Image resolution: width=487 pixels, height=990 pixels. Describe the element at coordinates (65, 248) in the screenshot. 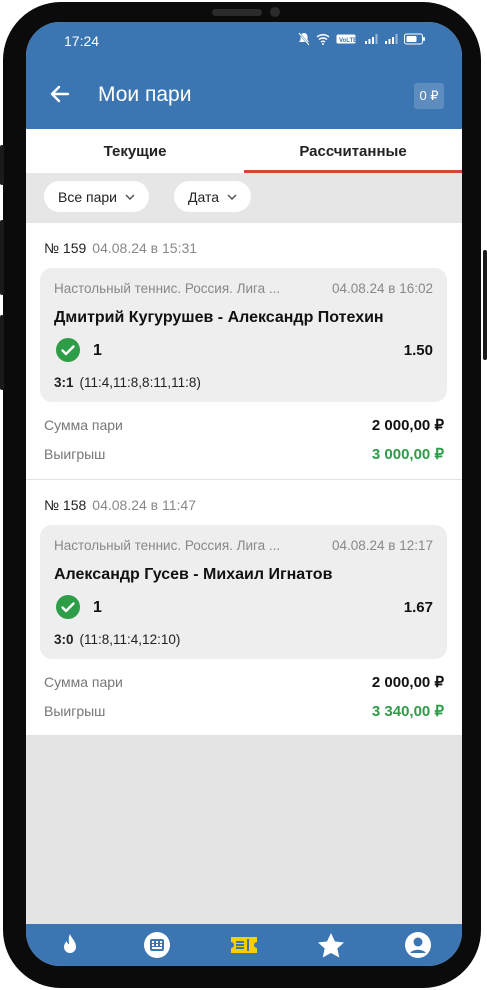

I see `bet-number: № 159` at that location.